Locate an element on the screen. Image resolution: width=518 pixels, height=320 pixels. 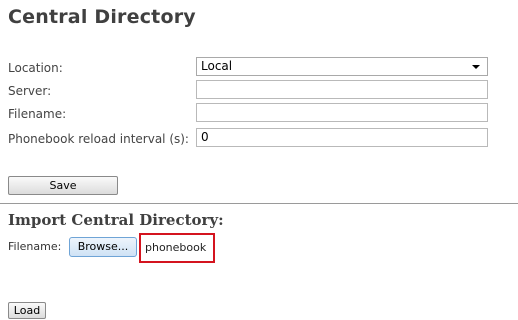
reload-interval-input: 0 is located at coordinates (342, 137).